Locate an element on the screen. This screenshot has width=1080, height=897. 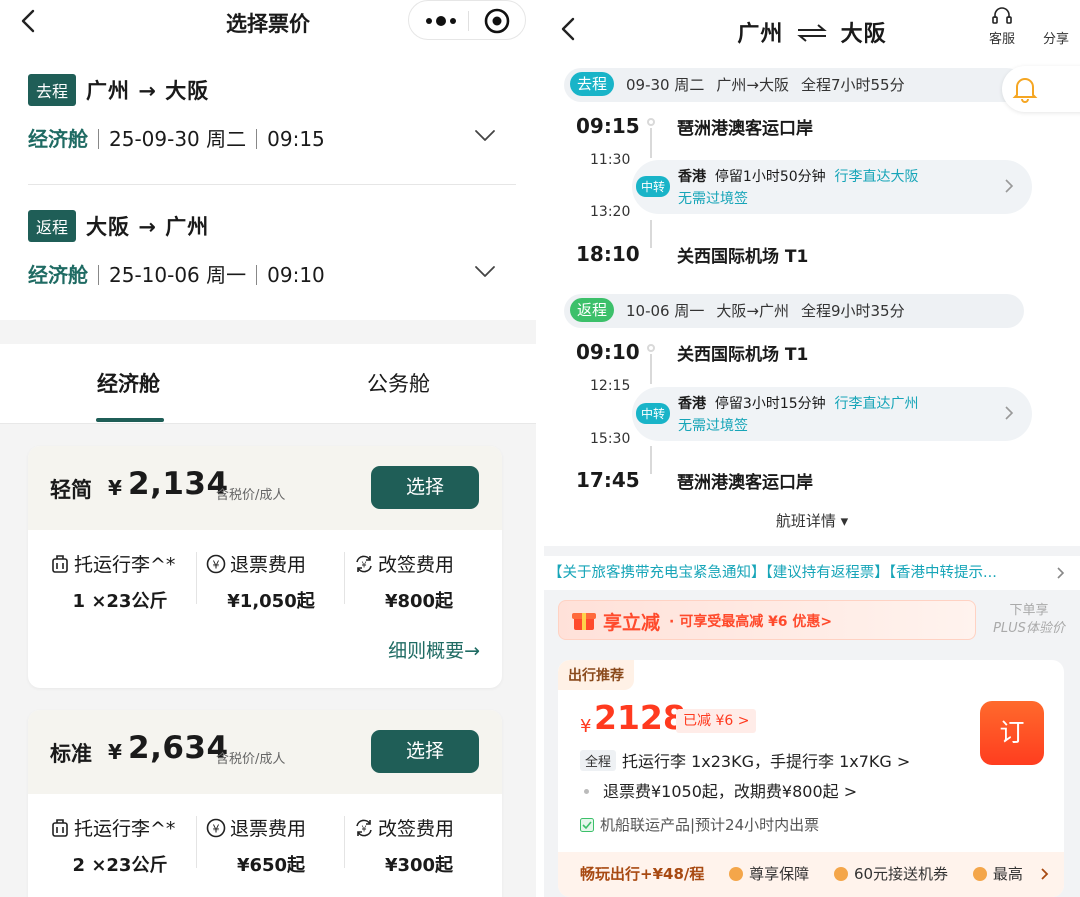
divider is located at coordinates (272, 184).